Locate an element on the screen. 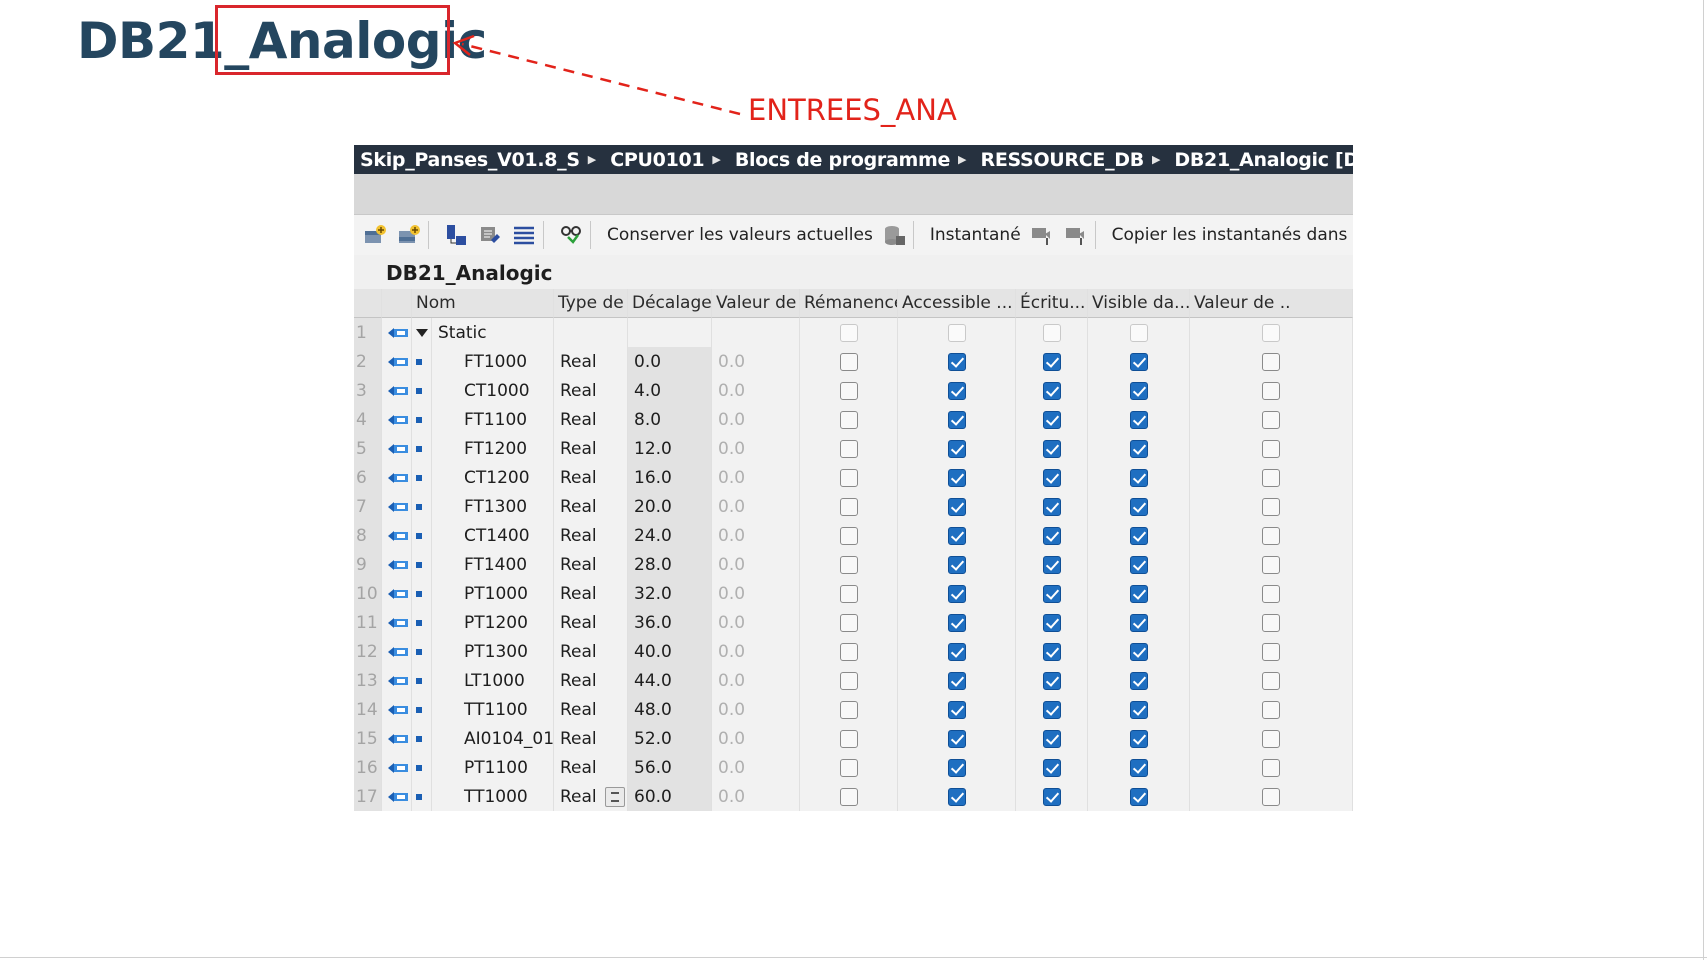 This screenshot has width=1707, height=960. variable-name: TT1000 is located at coordinates (493, 796).